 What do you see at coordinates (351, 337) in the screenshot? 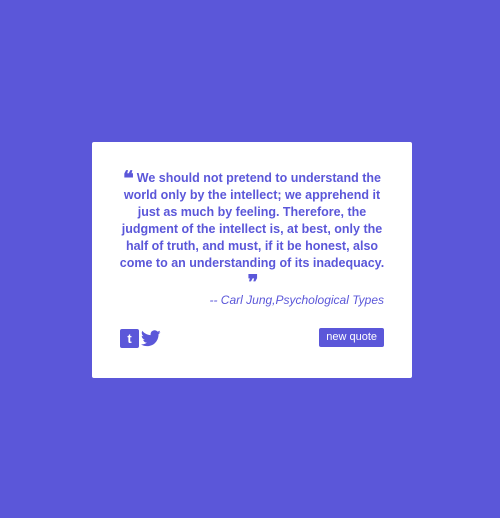
I see `new-quote-button: new quote` at bounding box center [351, 337].